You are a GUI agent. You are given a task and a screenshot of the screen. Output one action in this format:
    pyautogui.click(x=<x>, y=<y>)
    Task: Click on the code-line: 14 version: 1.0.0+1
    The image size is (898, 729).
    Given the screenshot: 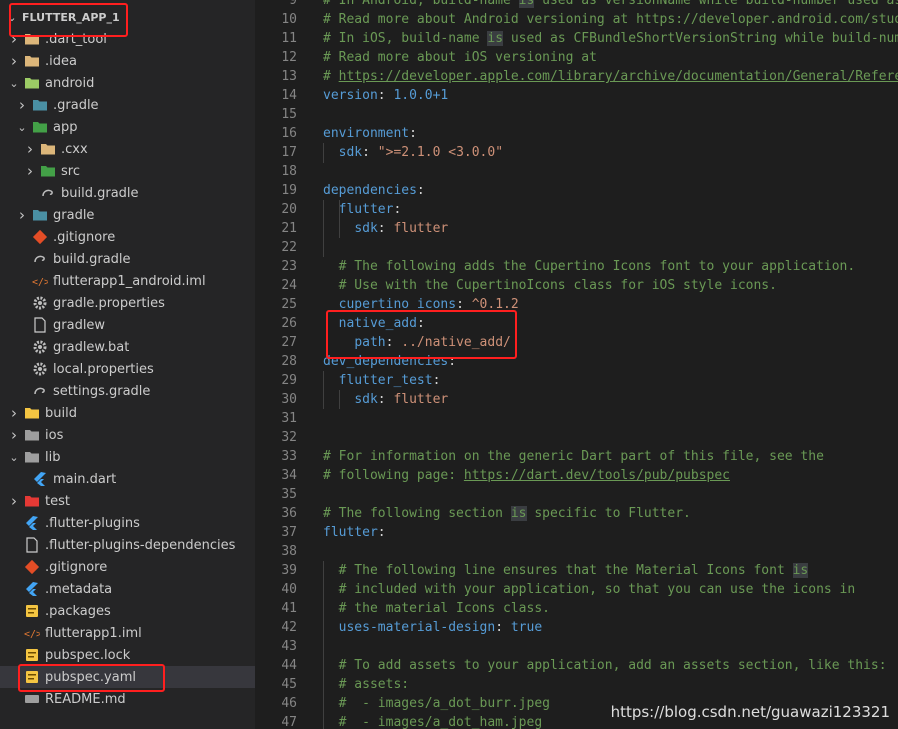 What is the action you would take?
    pyautogui.click(x=576, y=95)
    